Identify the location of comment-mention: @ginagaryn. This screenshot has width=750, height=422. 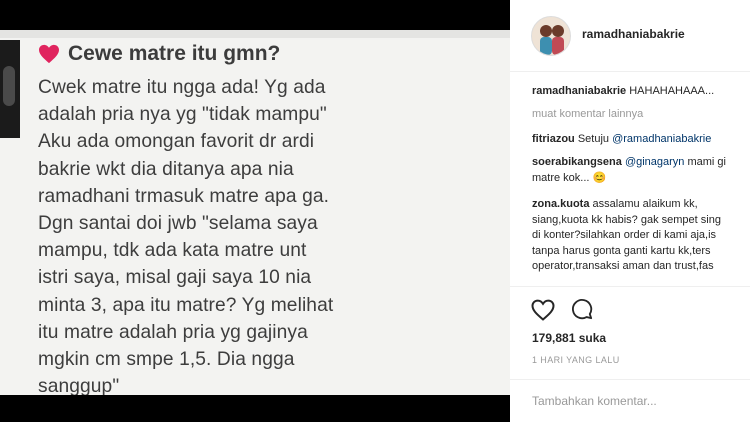
(654, 162).